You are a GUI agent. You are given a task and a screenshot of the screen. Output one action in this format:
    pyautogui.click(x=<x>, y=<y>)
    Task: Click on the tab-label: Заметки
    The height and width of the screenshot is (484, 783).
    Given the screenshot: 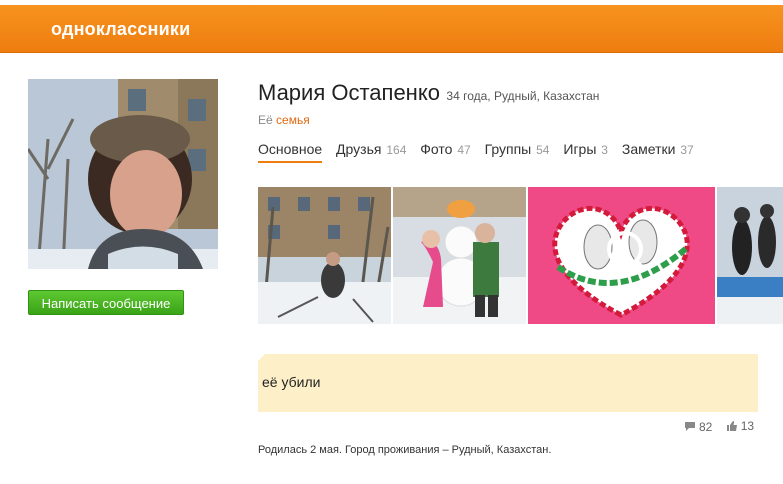 What is the action you would take?
    pyautogui.click(x=648, y=149)
    